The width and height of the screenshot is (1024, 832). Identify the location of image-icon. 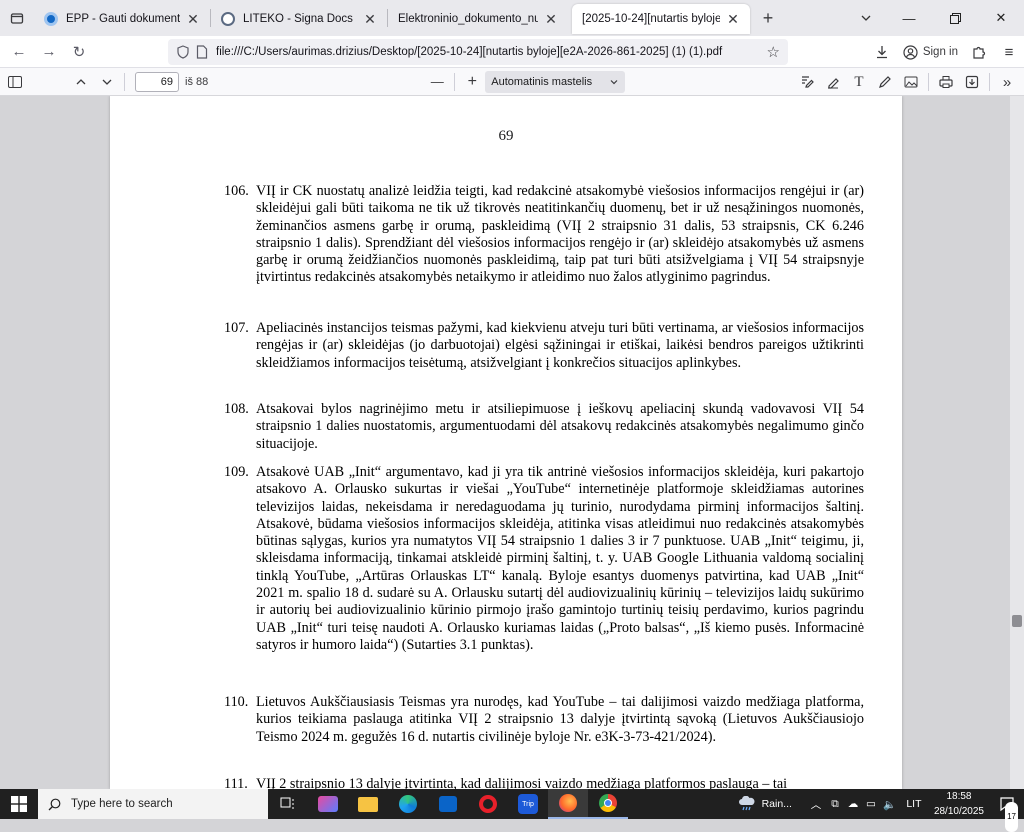
(911, 82).